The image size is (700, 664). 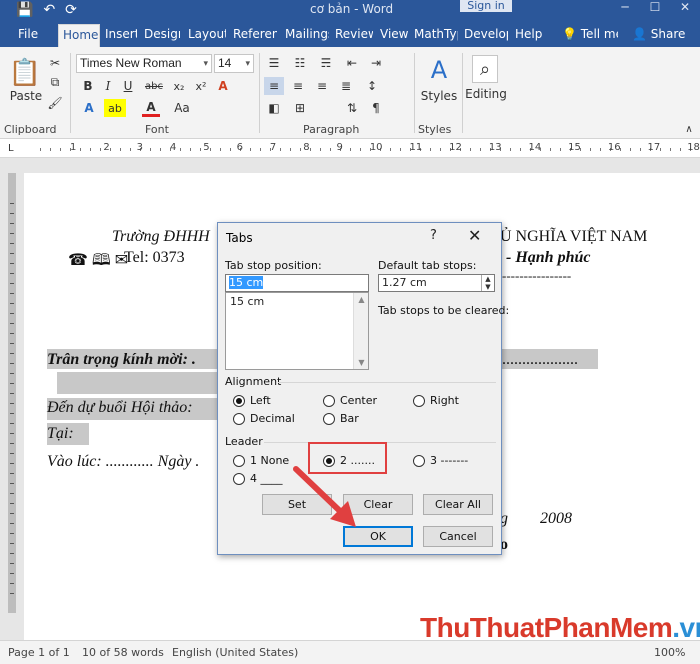 I want to click on align-right-icon: ≡, so click(x=322, y=86).